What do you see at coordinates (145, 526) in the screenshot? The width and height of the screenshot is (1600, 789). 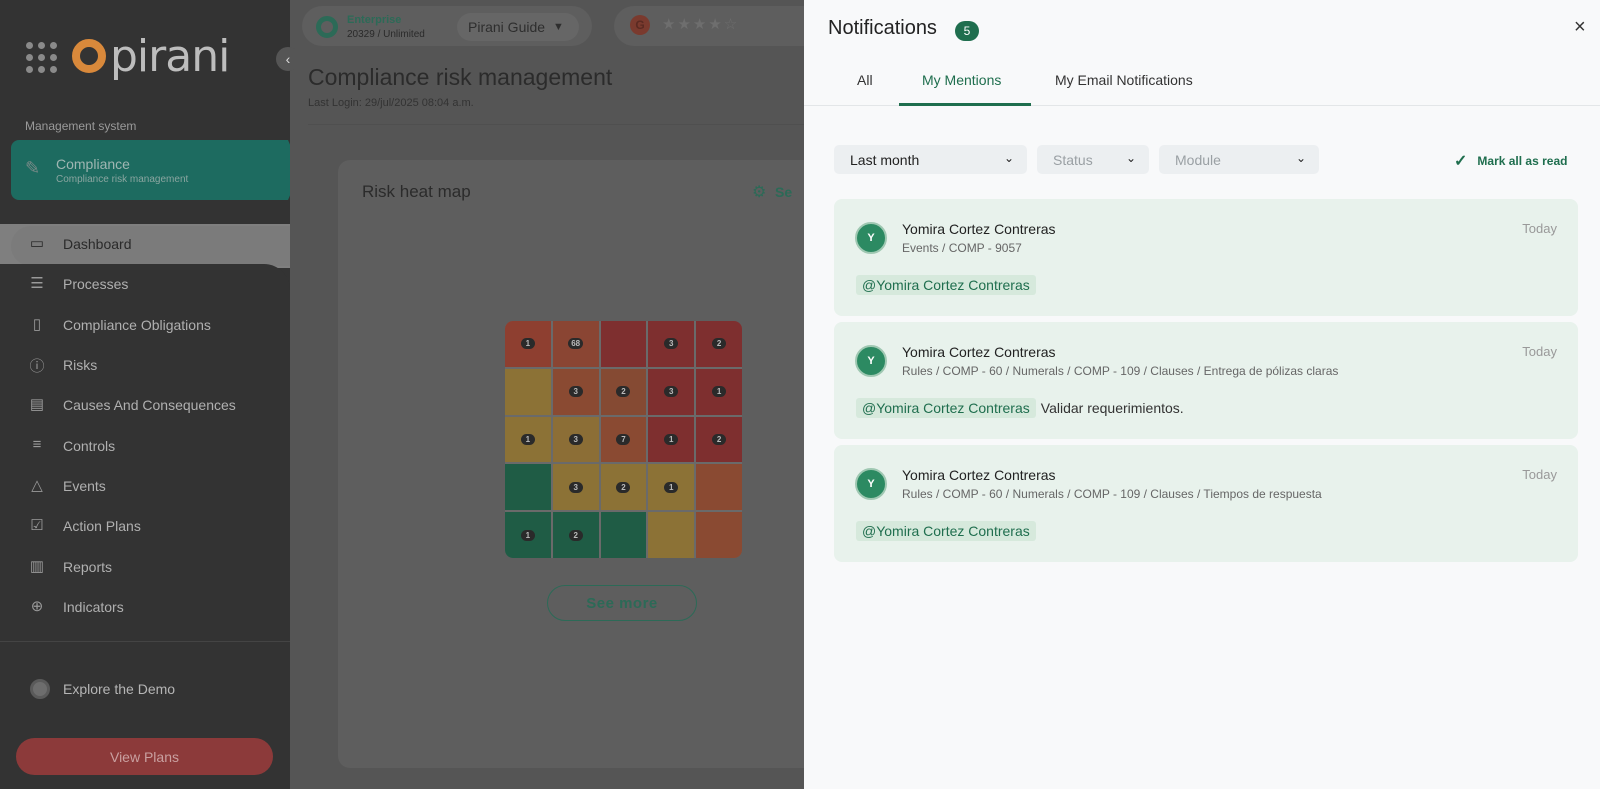 I see `sidebar-item-action-plans: ☑ Action Plans` at bounding box center [145, 526].